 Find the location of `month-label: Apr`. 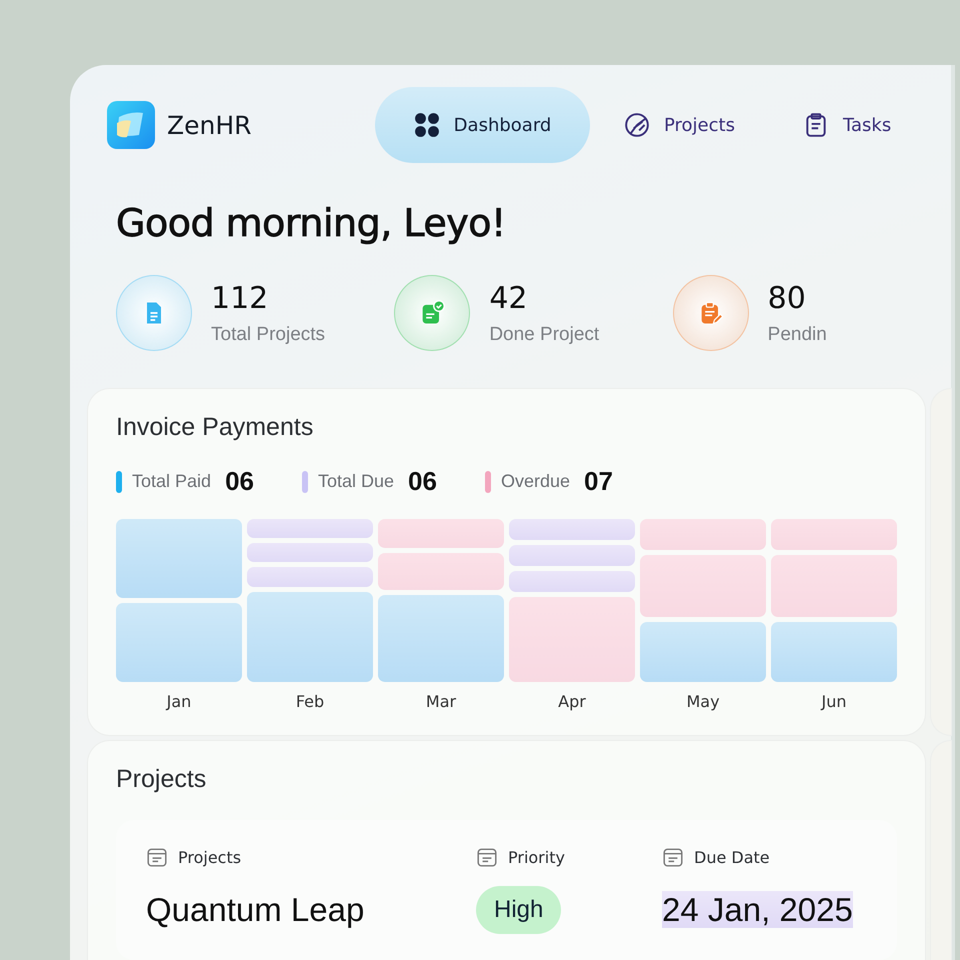

month-label: Apr is located at coordinates (572, 701).